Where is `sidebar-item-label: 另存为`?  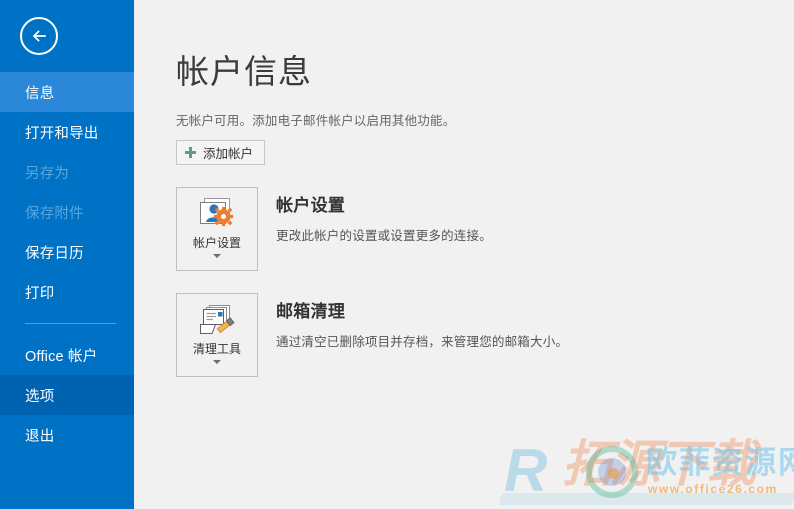 sidebar-item-label: 另存为 is located at coordinates (47, 173).